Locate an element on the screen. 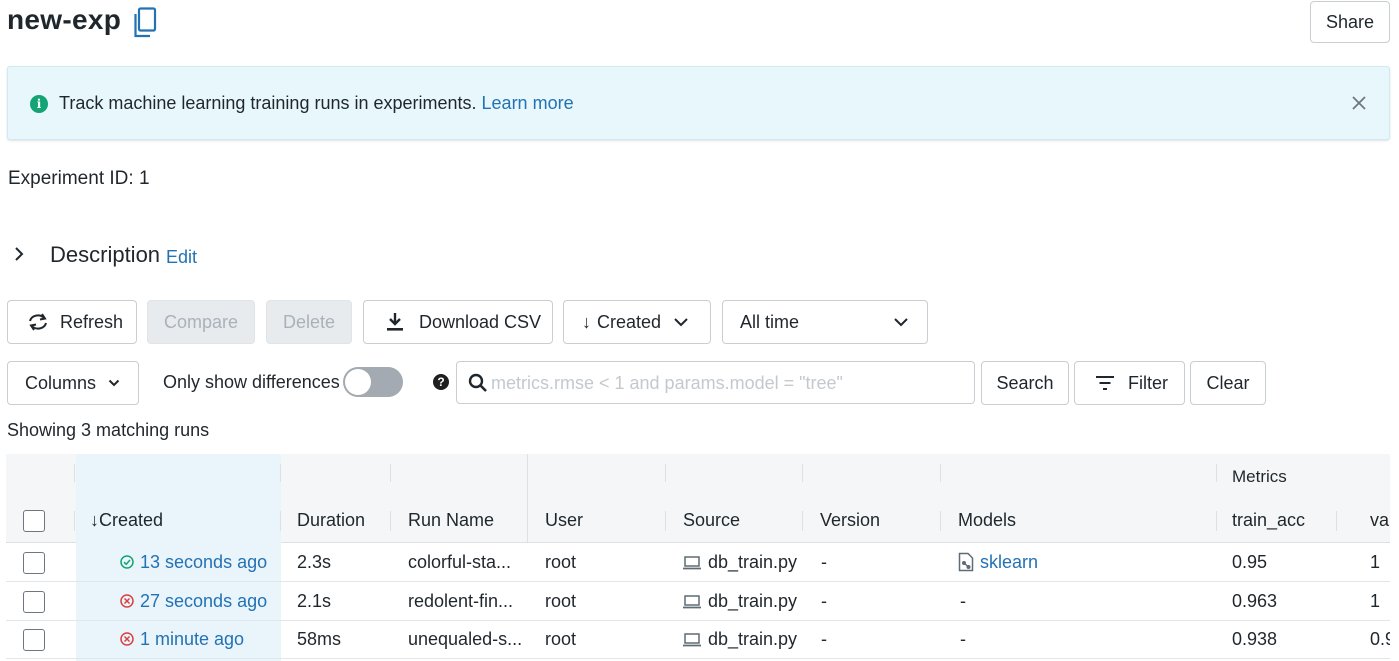 The width and height of the screenshot is (1399, 661). column-header-train-acc: train_acc is located at coordinates (1268, 520).